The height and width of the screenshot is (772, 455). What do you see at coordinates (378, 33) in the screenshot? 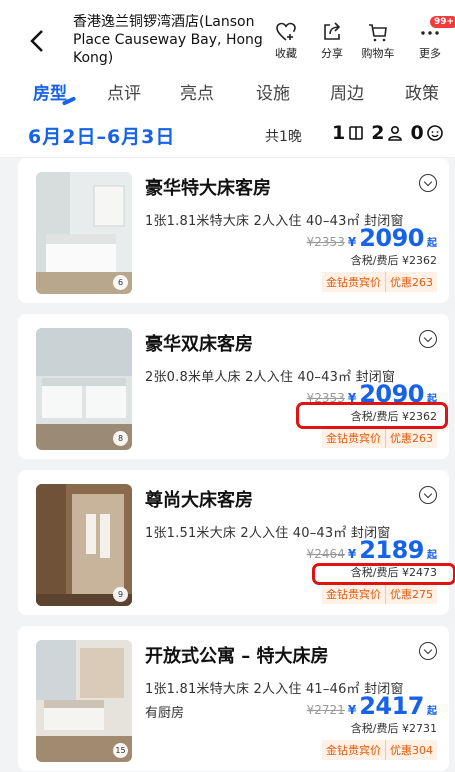
I see `cart-icon` at bounding box center [378, 33].